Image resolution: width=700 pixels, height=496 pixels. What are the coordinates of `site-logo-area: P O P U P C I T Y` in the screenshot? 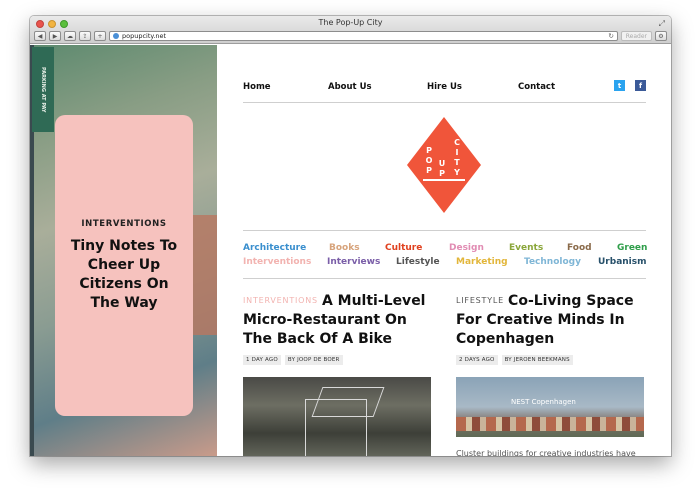 It's located at (444, 167).